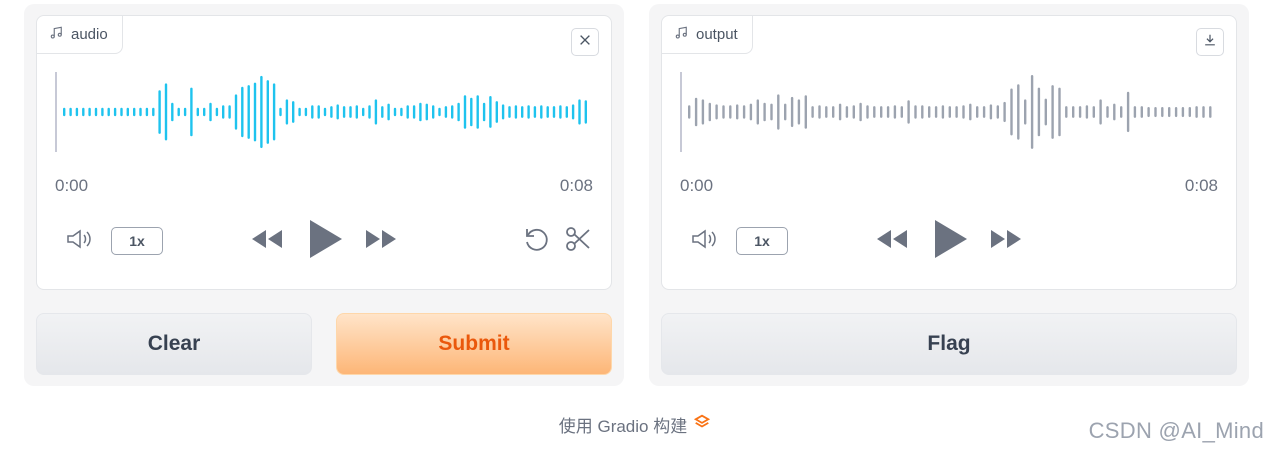  Describe the element at coordinates (1210, 42) in the screenshot. I see `download-button` at that location.